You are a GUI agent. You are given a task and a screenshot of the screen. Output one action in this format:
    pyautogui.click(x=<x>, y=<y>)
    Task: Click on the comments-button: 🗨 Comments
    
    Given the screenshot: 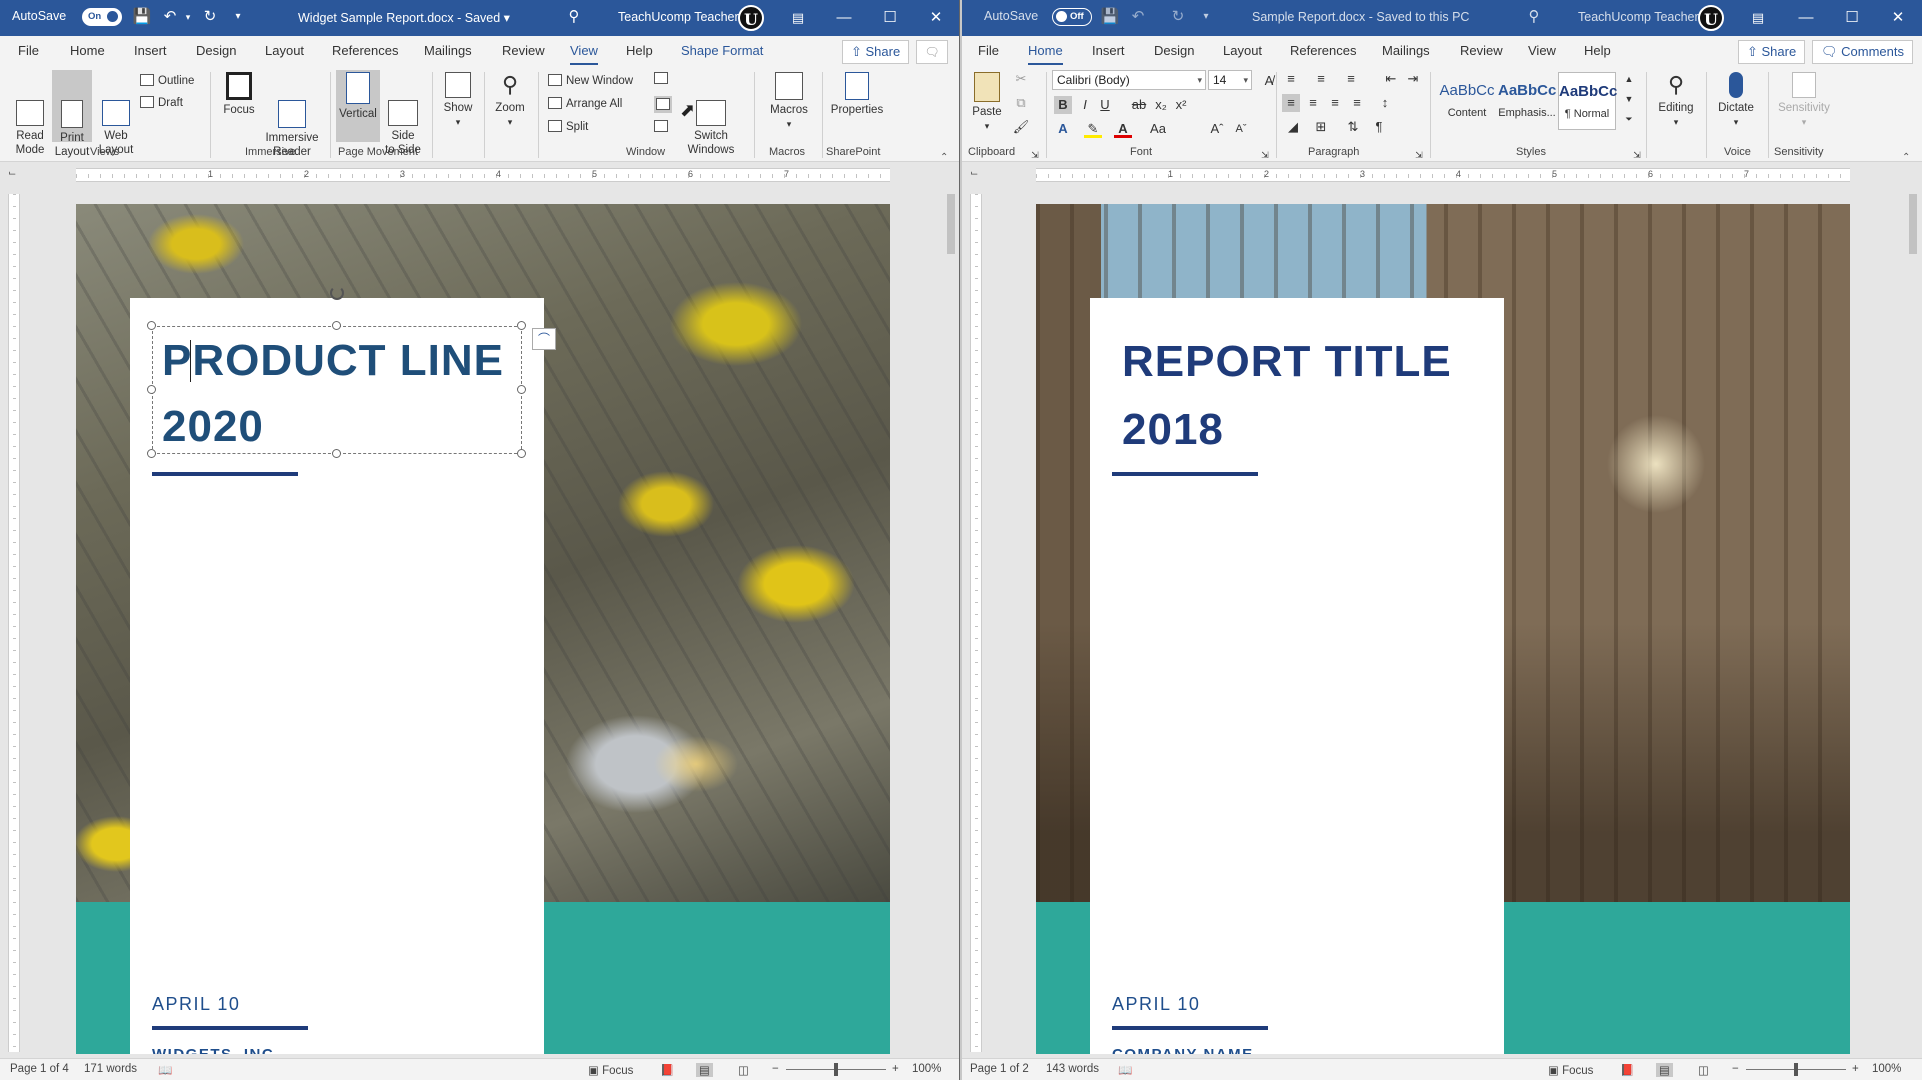 What is the action you would take?
    pyautogui.click(x=1862, y=52)
    